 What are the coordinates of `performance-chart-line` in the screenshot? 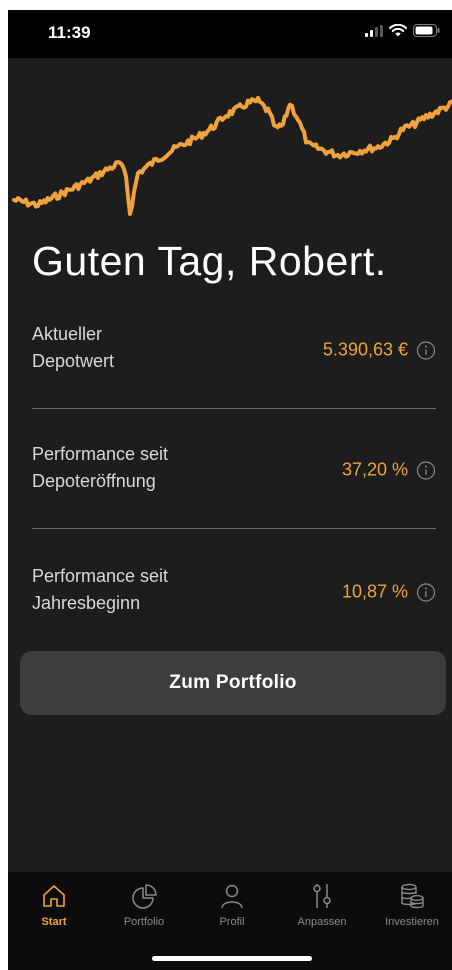 It's located at (232, 155).